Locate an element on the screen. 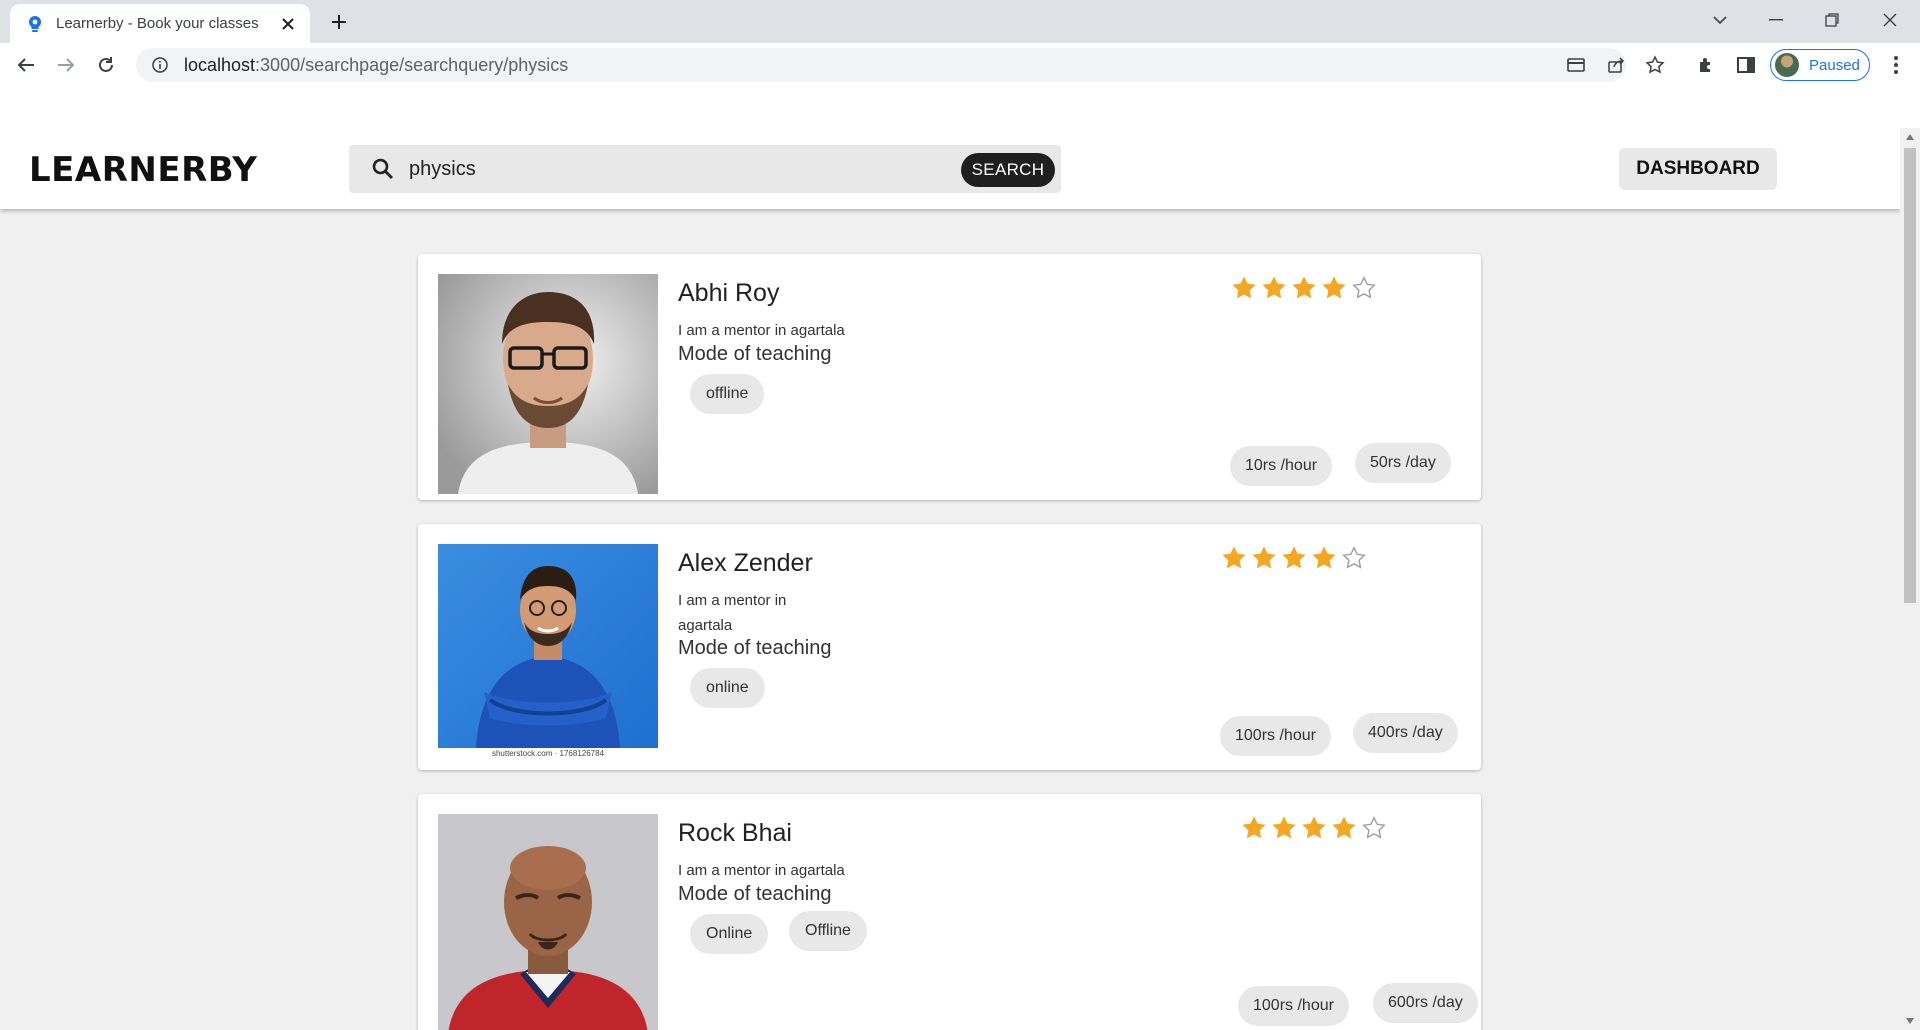 This screenshot has width=1920, height=1030. profile-status: Paused is located at coordinates (1834, 65).